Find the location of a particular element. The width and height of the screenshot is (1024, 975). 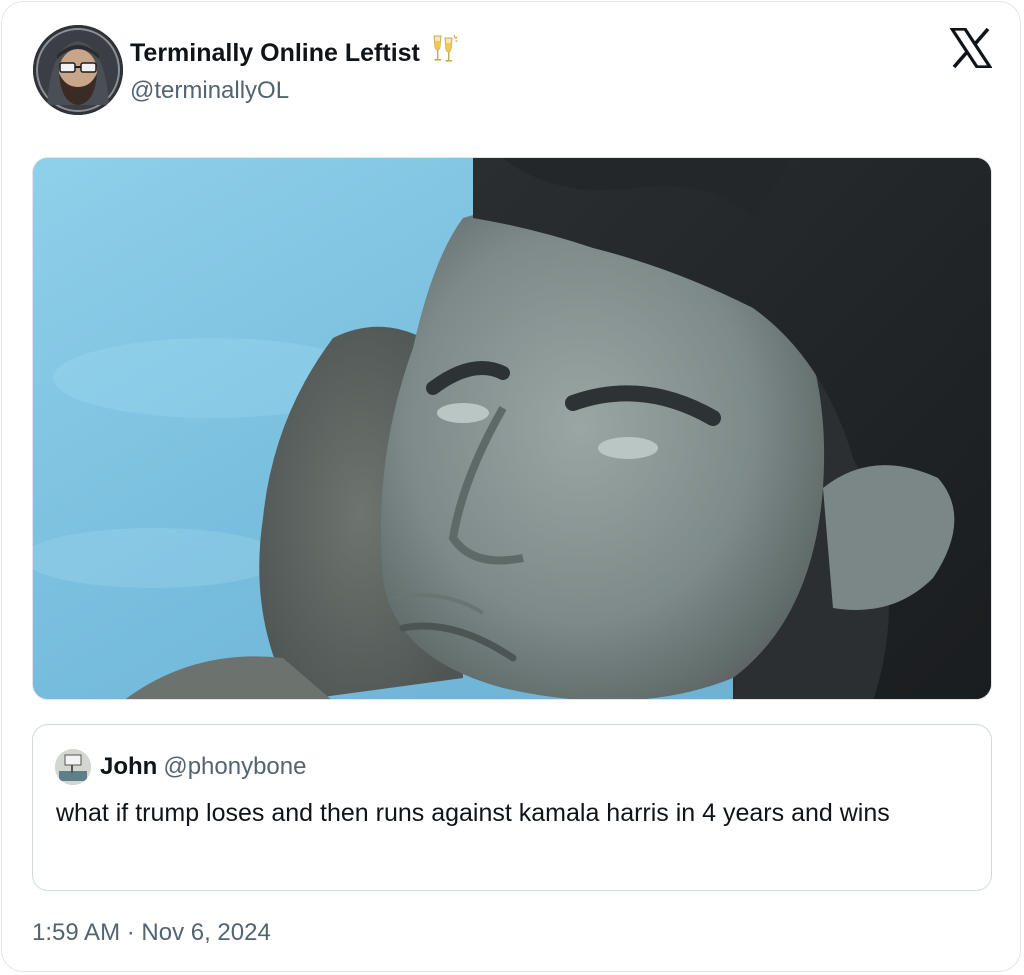

author-display-name: Terminally Online Leftist is located at coordinates (295, 53).